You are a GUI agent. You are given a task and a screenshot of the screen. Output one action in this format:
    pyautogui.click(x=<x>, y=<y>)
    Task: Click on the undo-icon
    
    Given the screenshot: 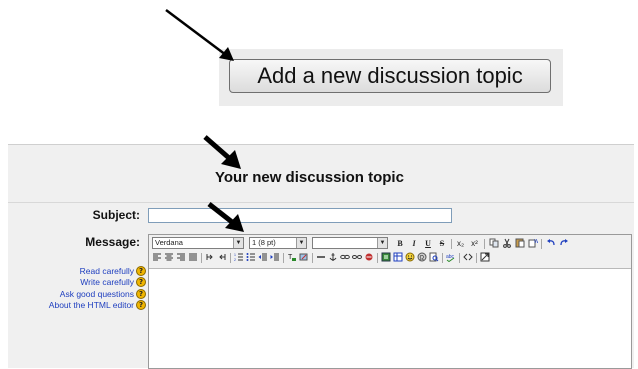 What is the action you would take?
    pyautogui.click(x=551, y=243)
    